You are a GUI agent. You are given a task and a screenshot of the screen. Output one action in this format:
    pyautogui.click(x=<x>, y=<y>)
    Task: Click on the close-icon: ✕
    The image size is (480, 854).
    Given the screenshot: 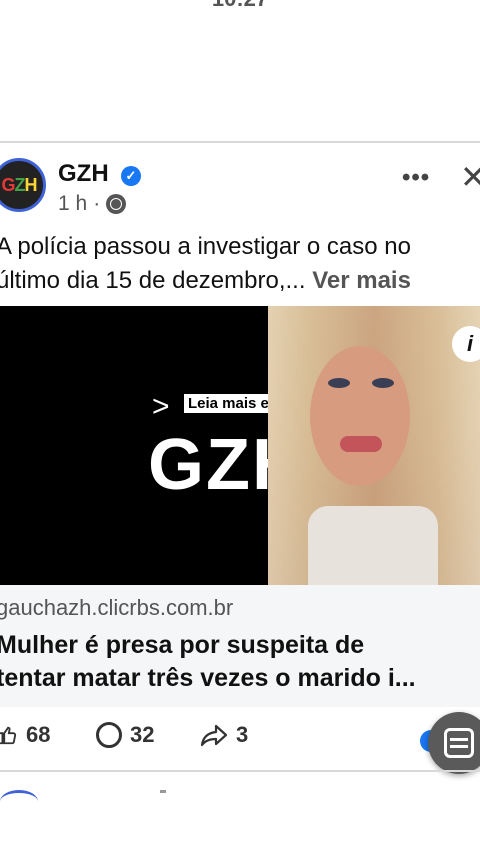 What is the action you would take?
    pyautogui.click(x=470, y=177)
    